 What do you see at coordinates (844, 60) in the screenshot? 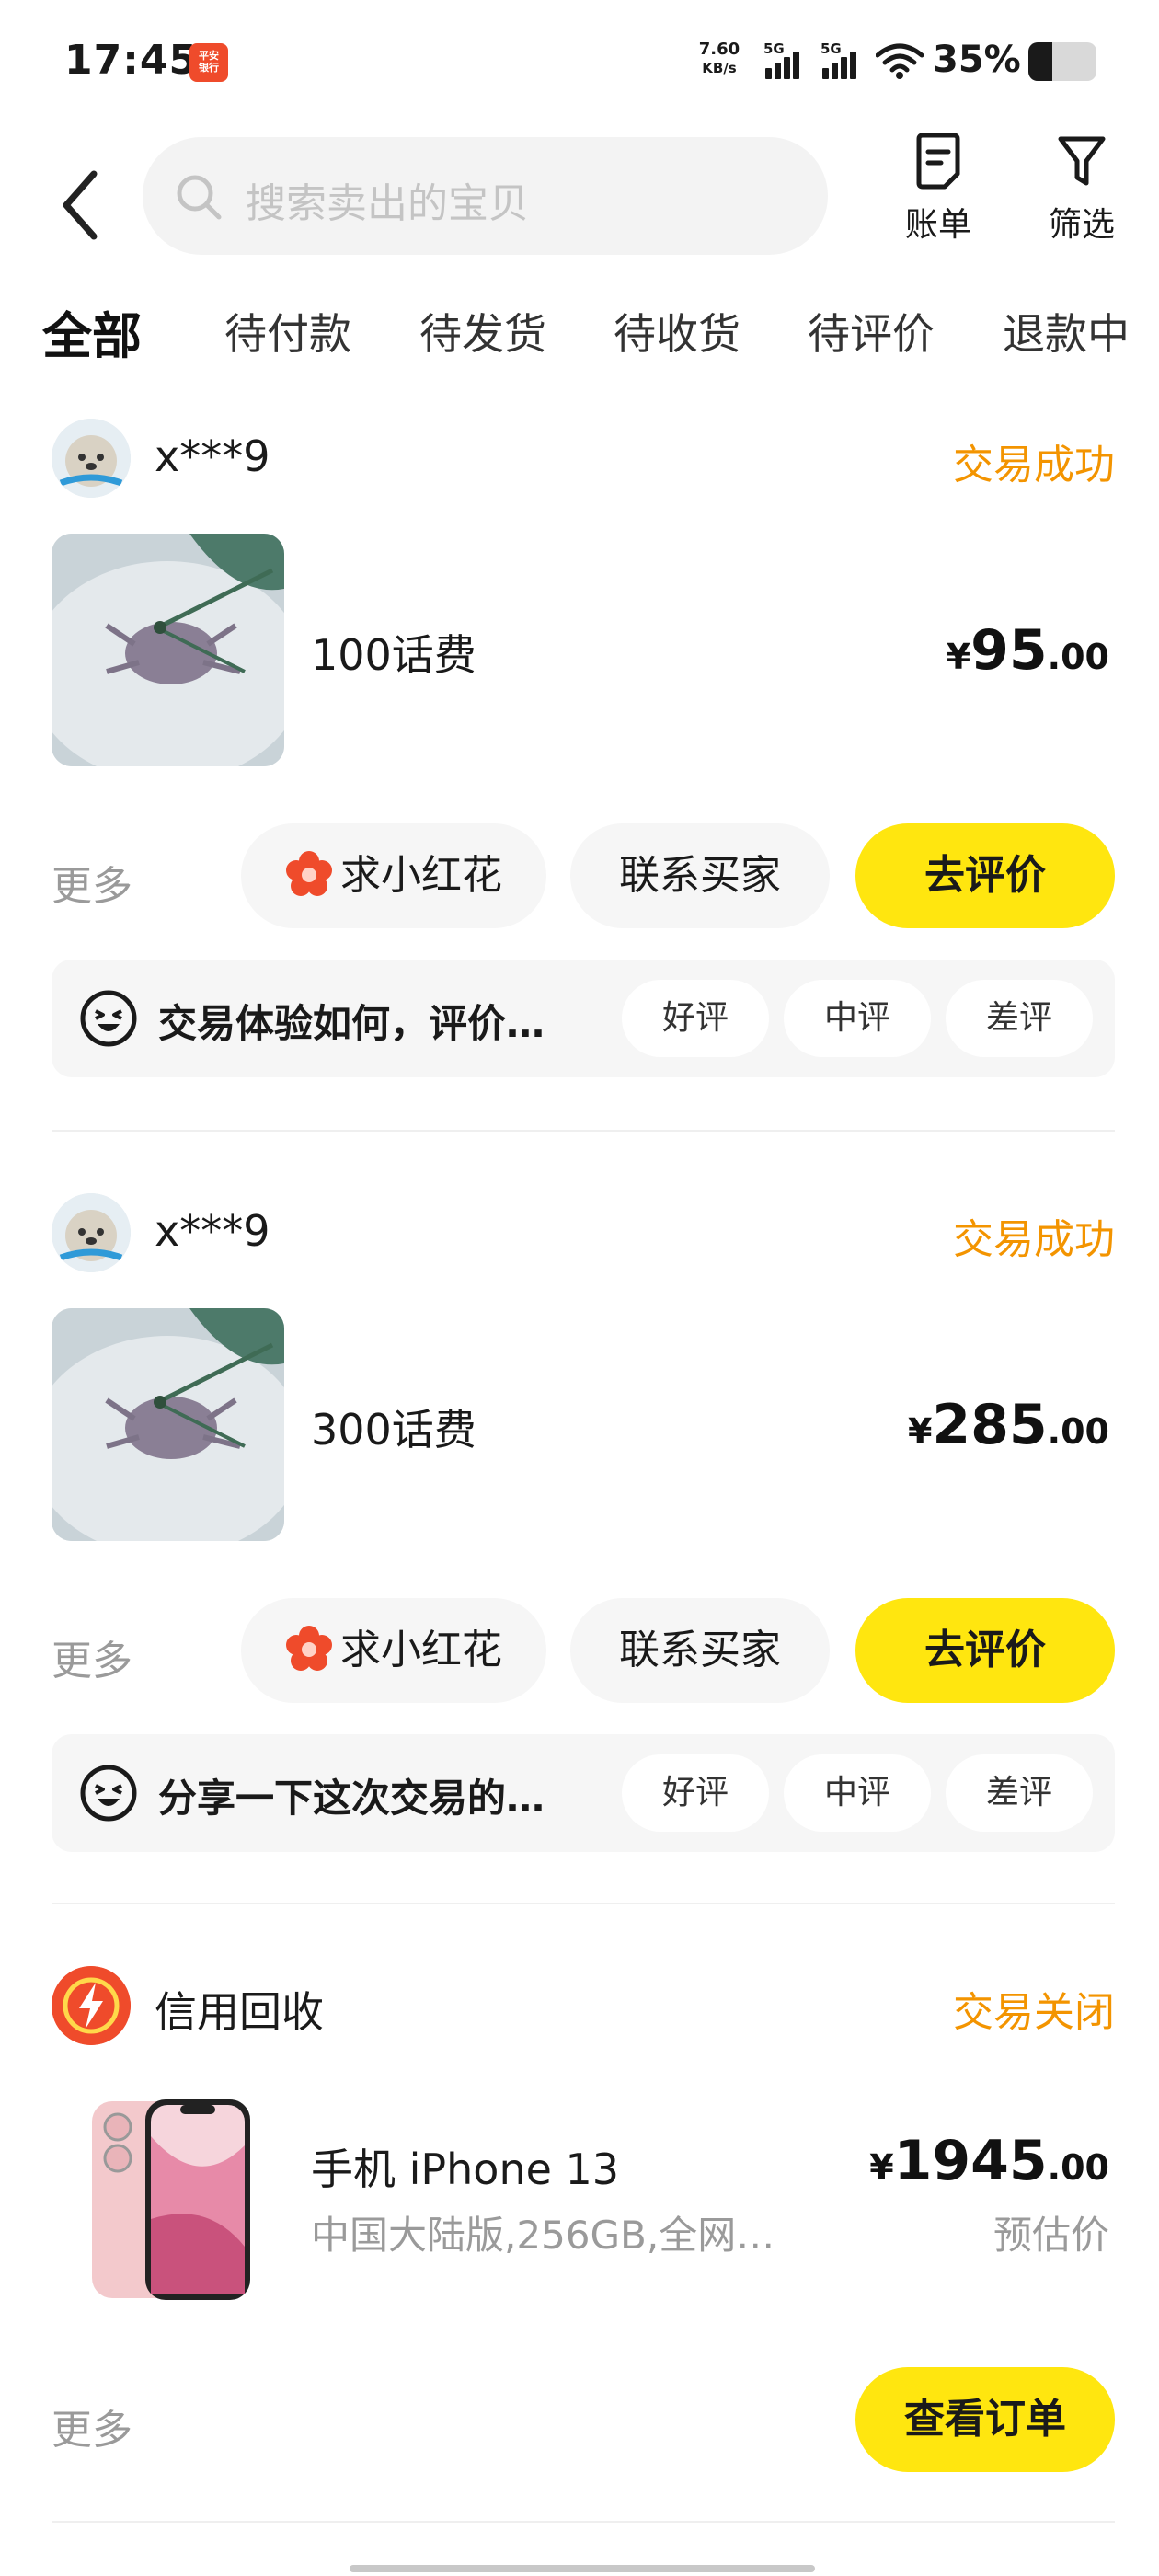
I see `signal-icon-sim2: 5G` at bounding box center [844, 60].